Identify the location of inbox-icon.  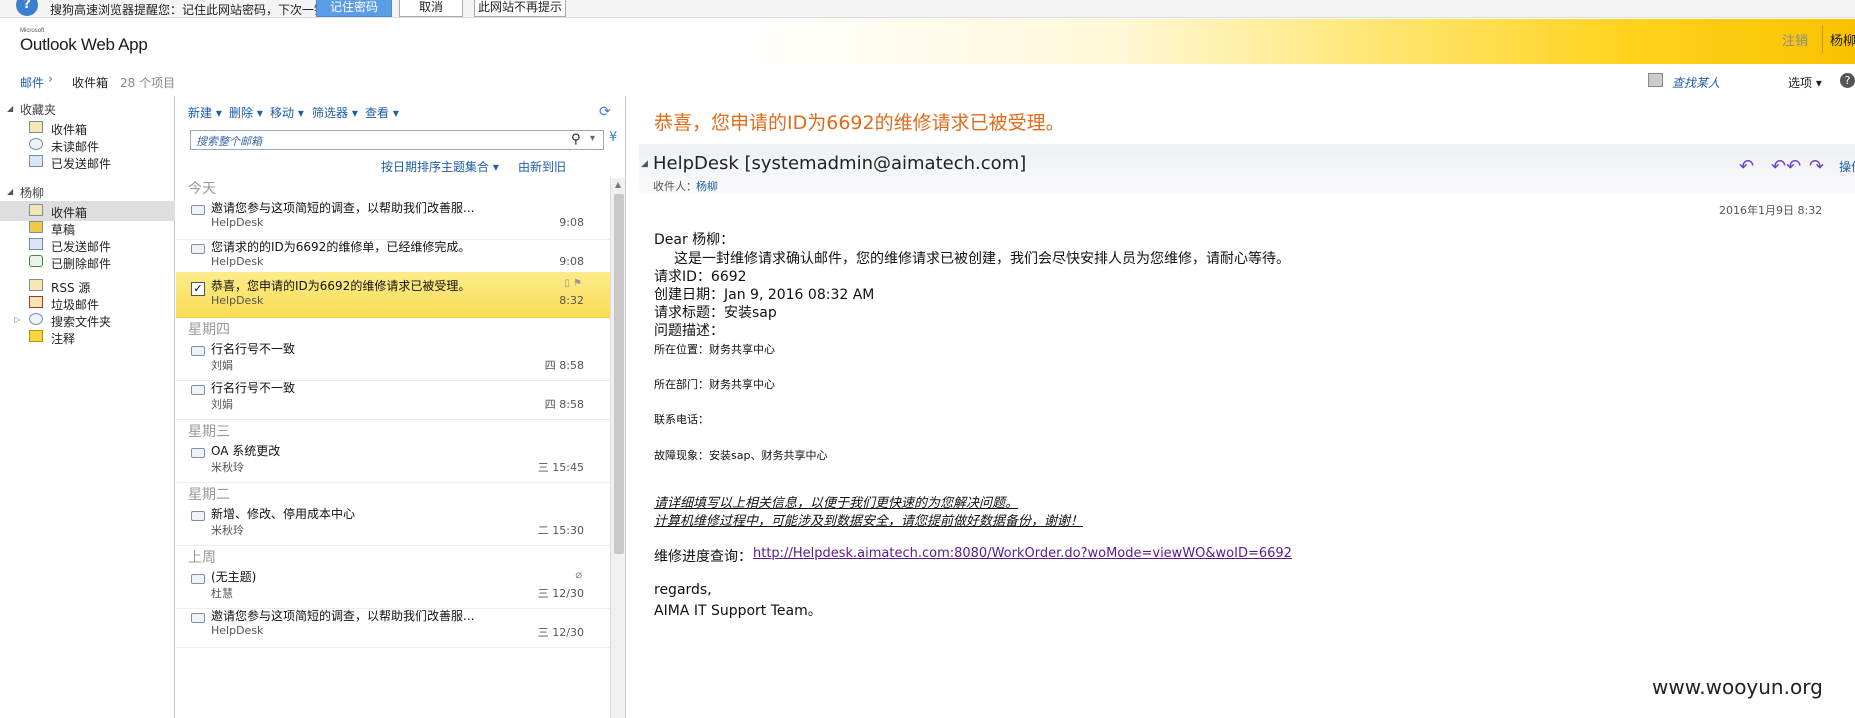
(36, 127).